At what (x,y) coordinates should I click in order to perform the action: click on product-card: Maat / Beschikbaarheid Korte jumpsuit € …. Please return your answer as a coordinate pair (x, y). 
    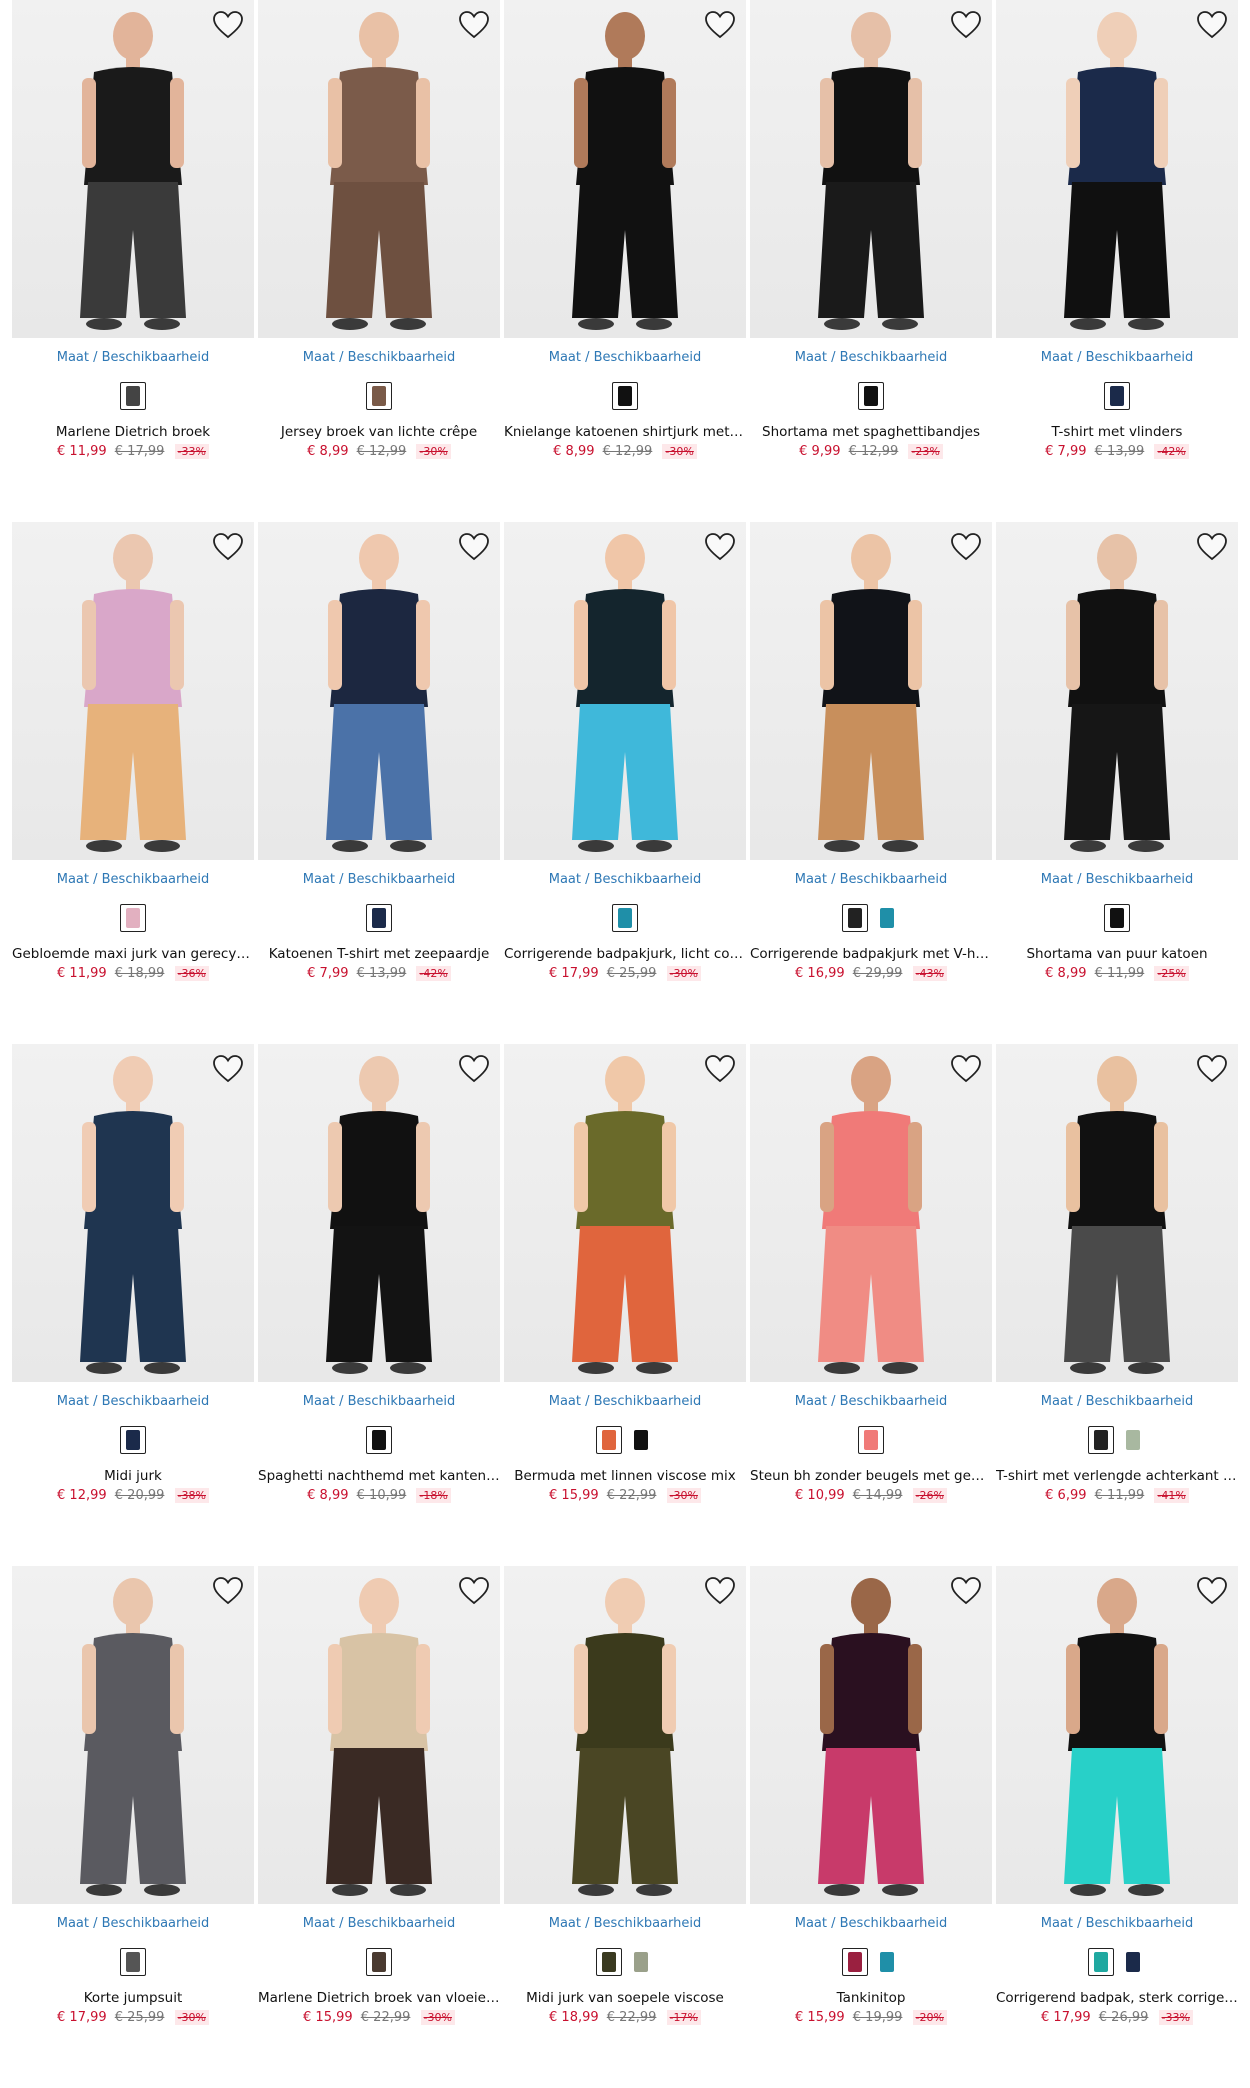
    Looking at the image, I should click on (133, 1827).